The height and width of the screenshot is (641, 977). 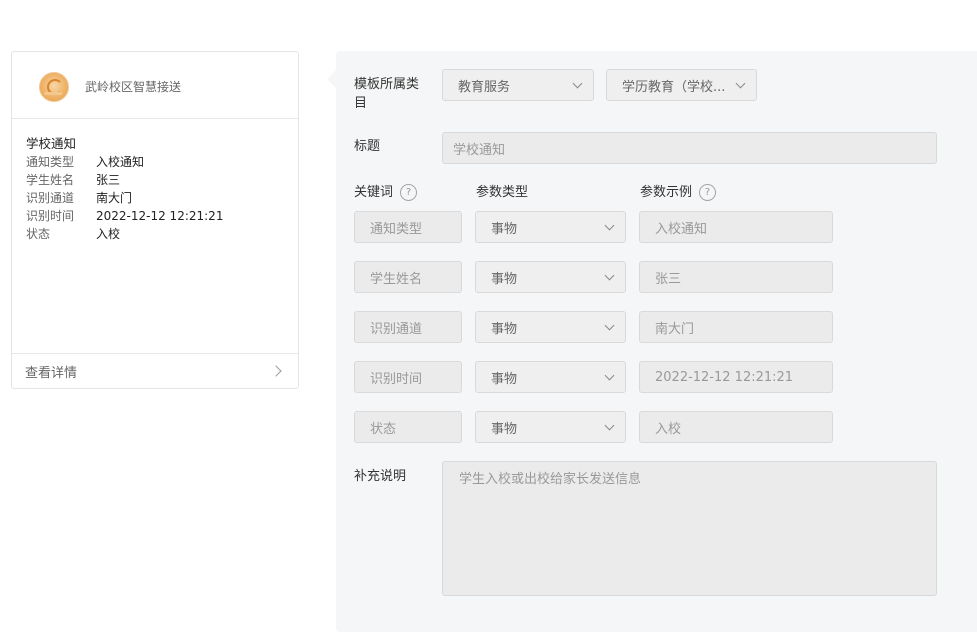 What do you see at coordinates (736, 327) in the screenshot?
I see `param-example-input: 南大门` at bounding box center [736, 327].